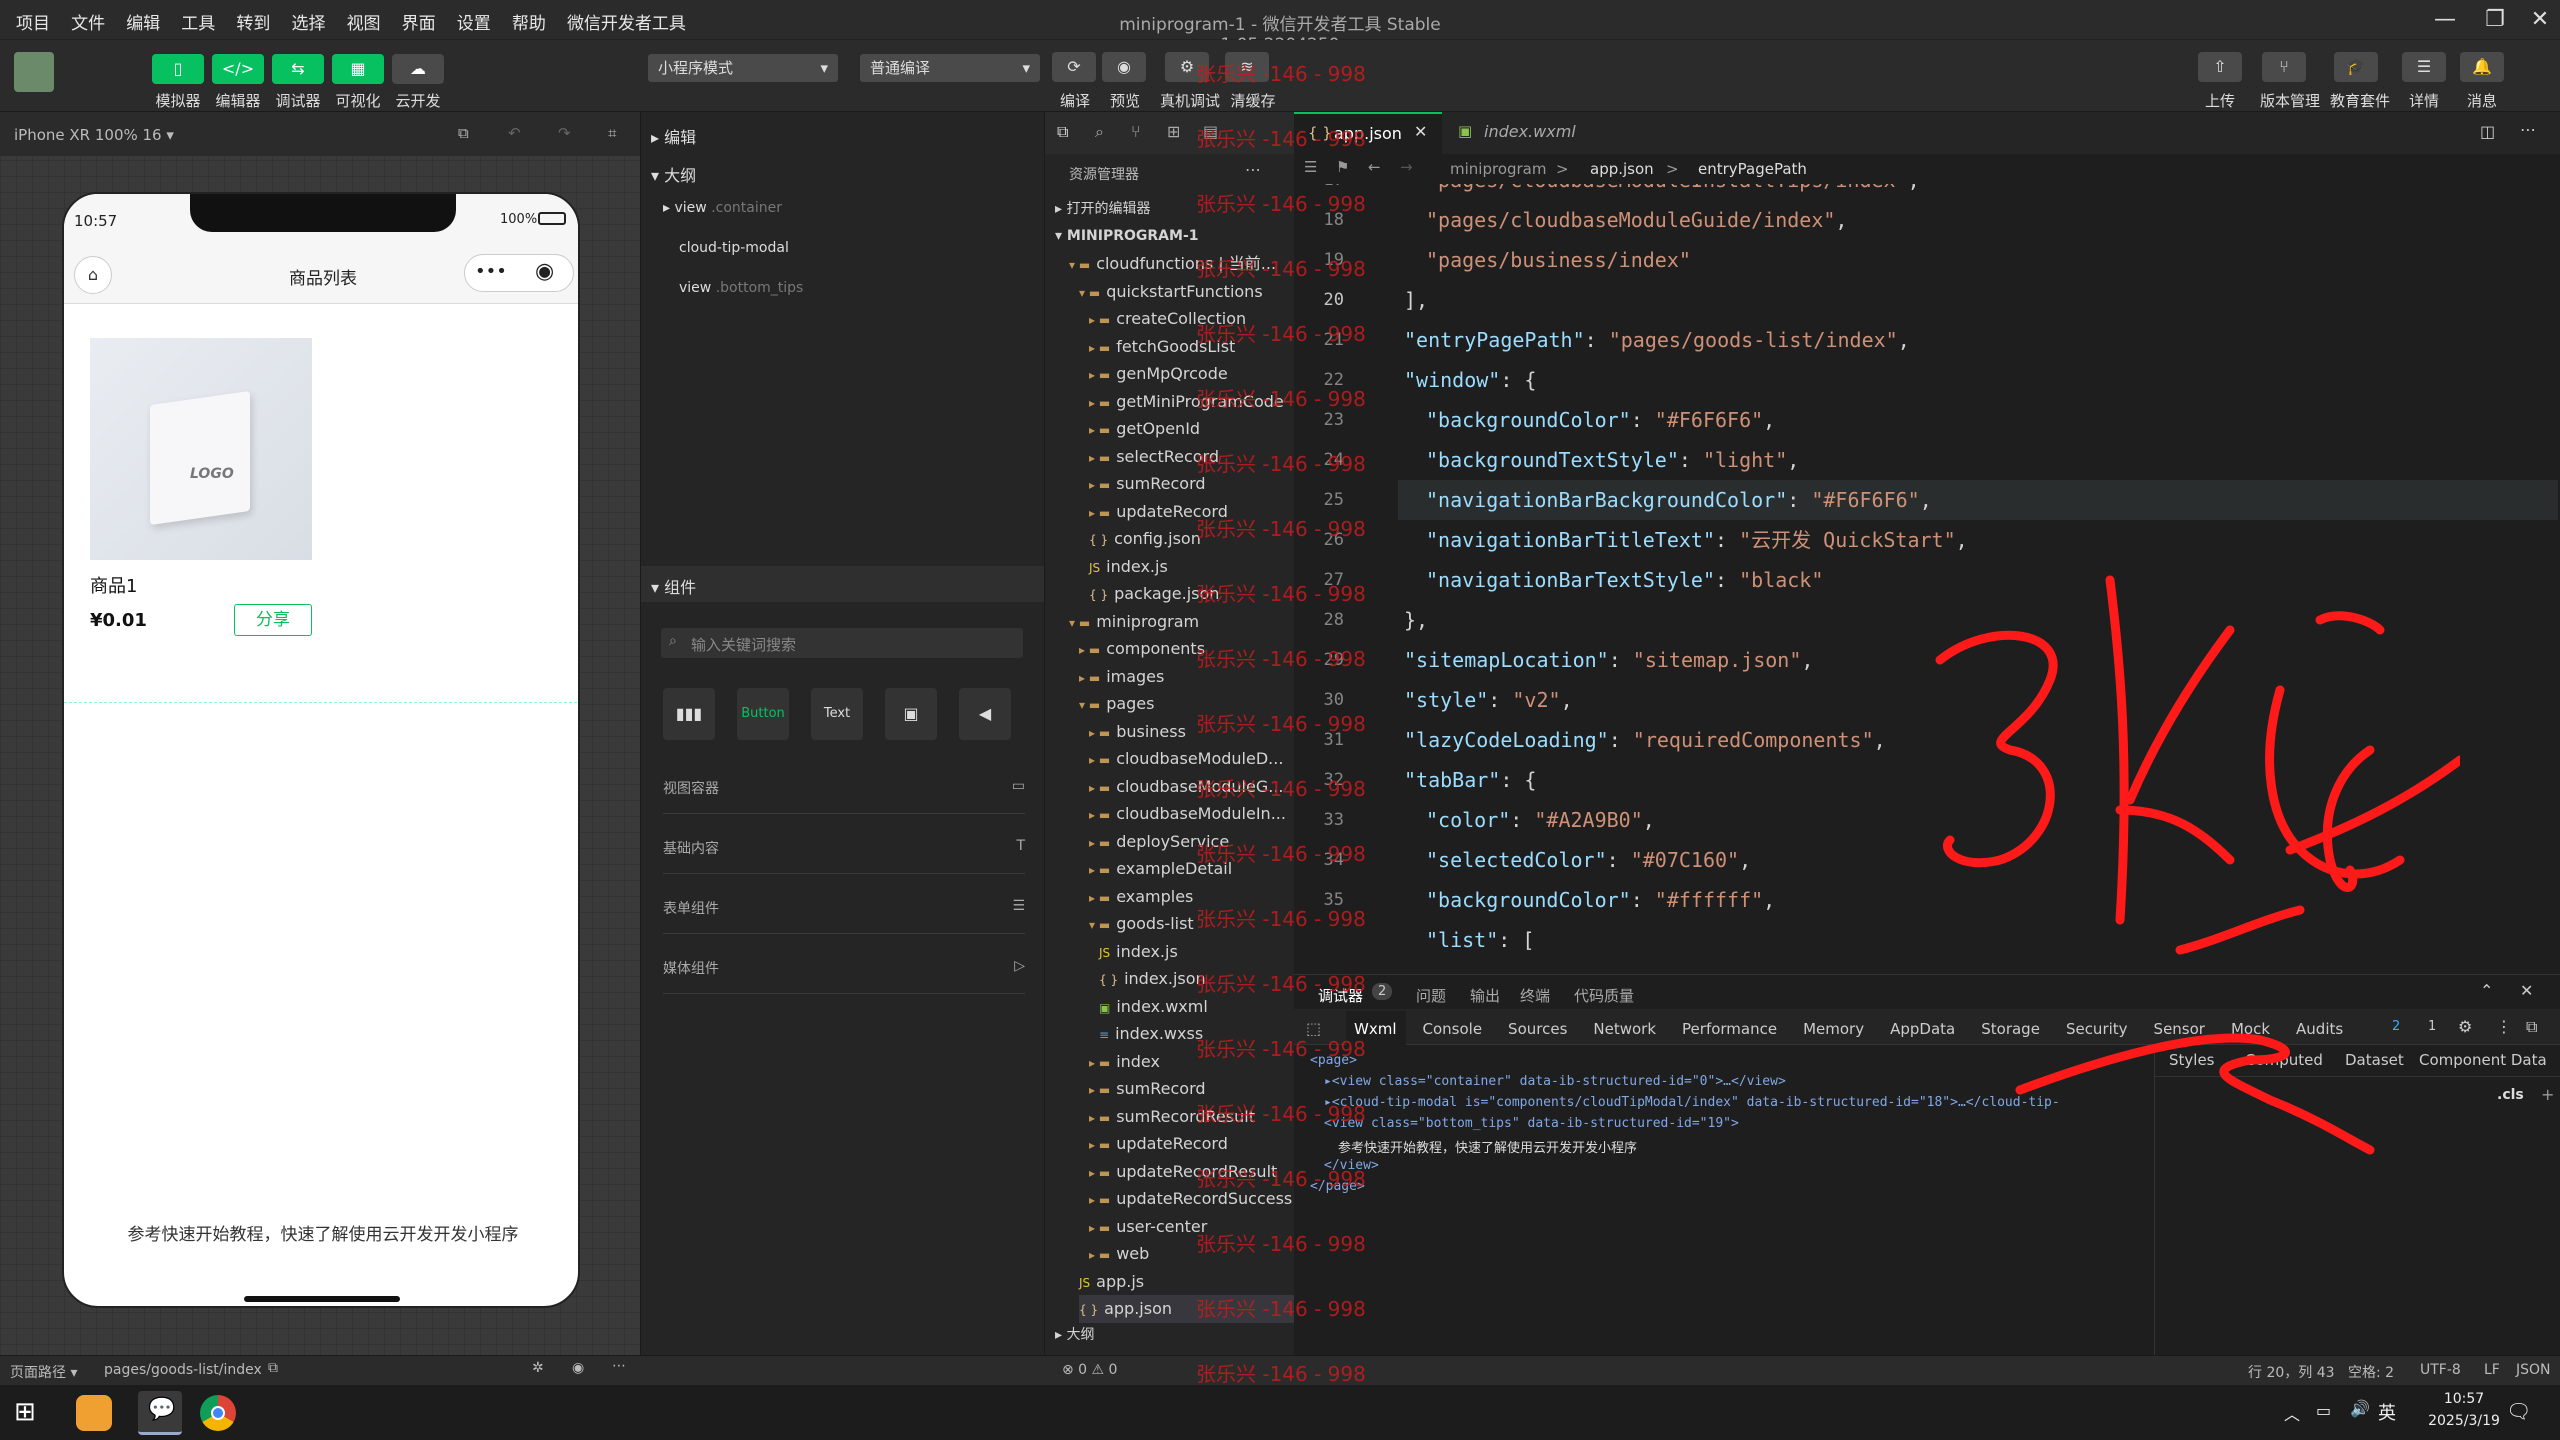  Describe the element at coordinates (1152, 979) in the screenshot. I see `file-tree-item: { } index.json` at that location.